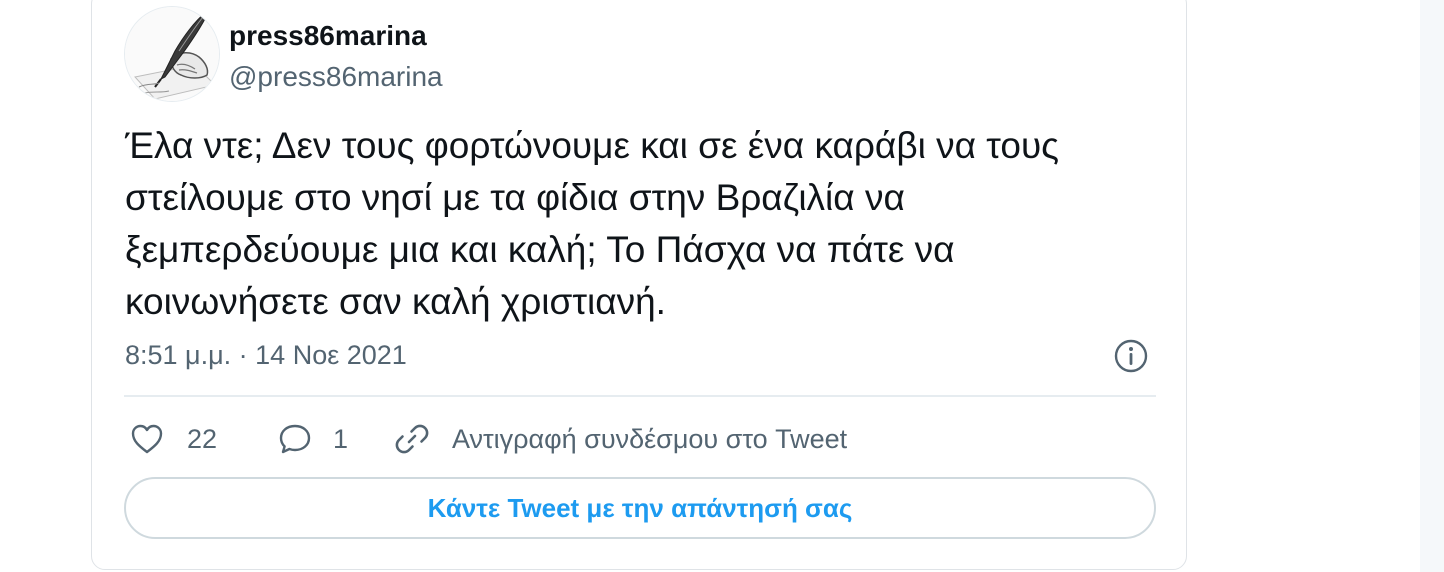  I want to click on info-icon, so click(1131, 356).